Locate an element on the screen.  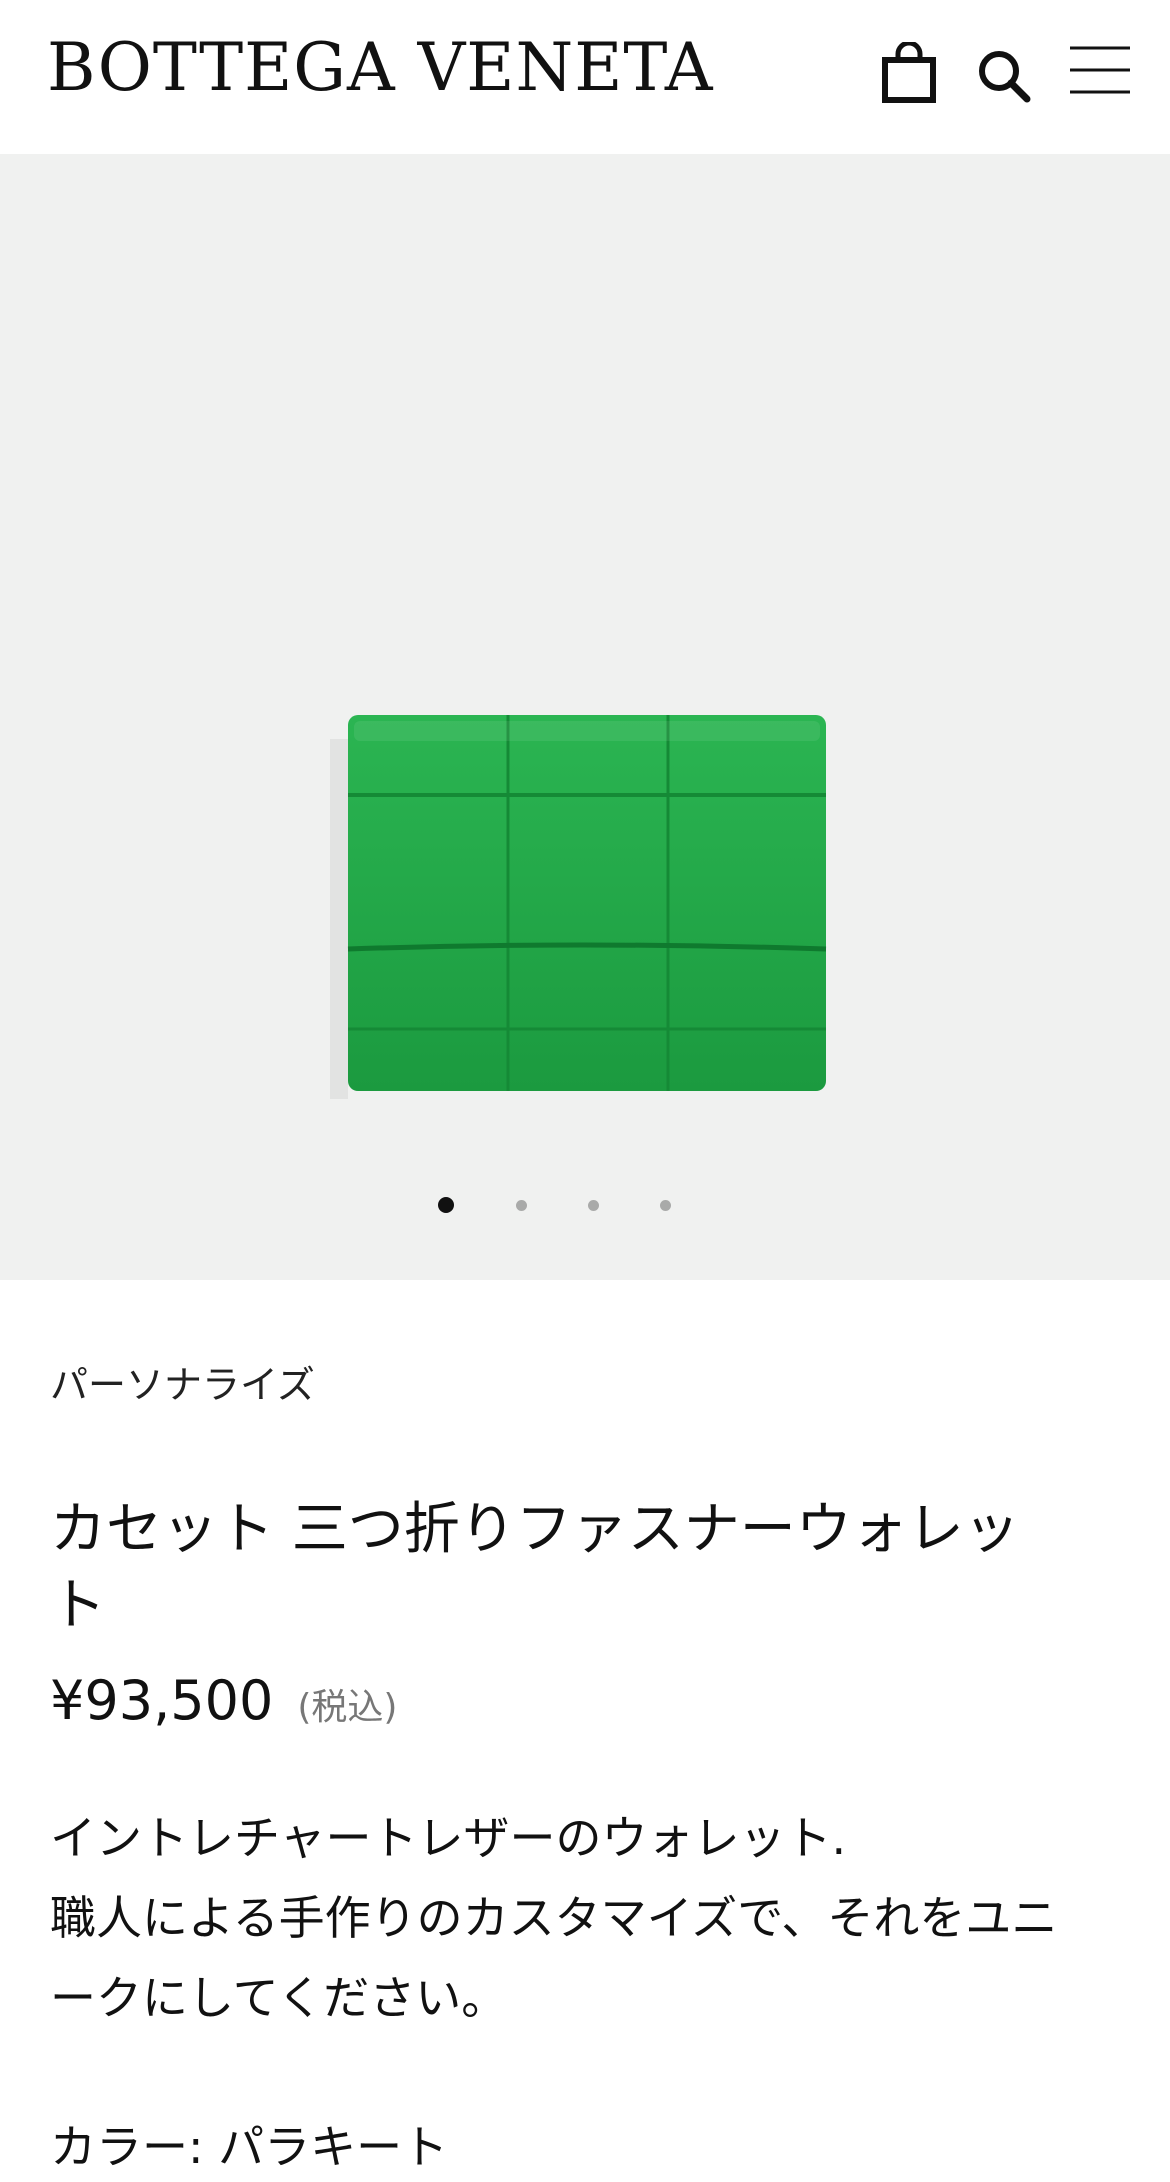
product-price: ¥93,500 is located at coordinates (162, 1700).